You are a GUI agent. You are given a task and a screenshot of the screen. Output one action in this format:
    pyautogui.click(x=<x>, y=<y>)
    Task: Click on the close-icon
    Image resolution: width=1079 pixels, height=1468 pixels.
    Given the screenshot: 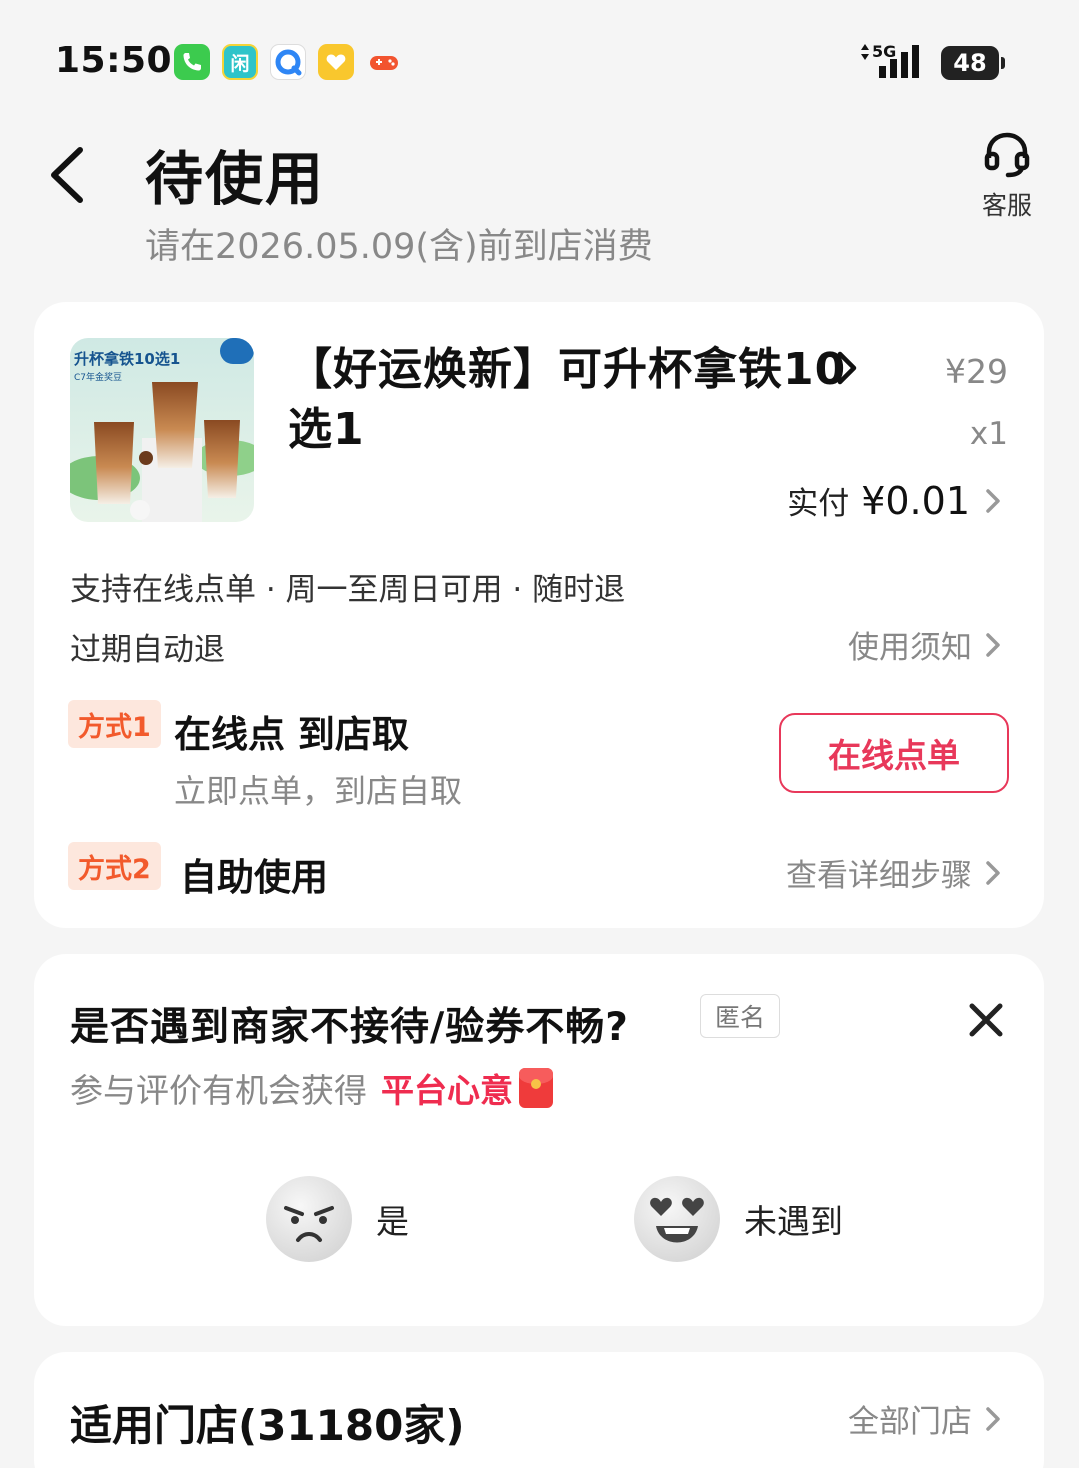 What is the action you would take?
    pyautogui.click(x=986, y=1020)
    